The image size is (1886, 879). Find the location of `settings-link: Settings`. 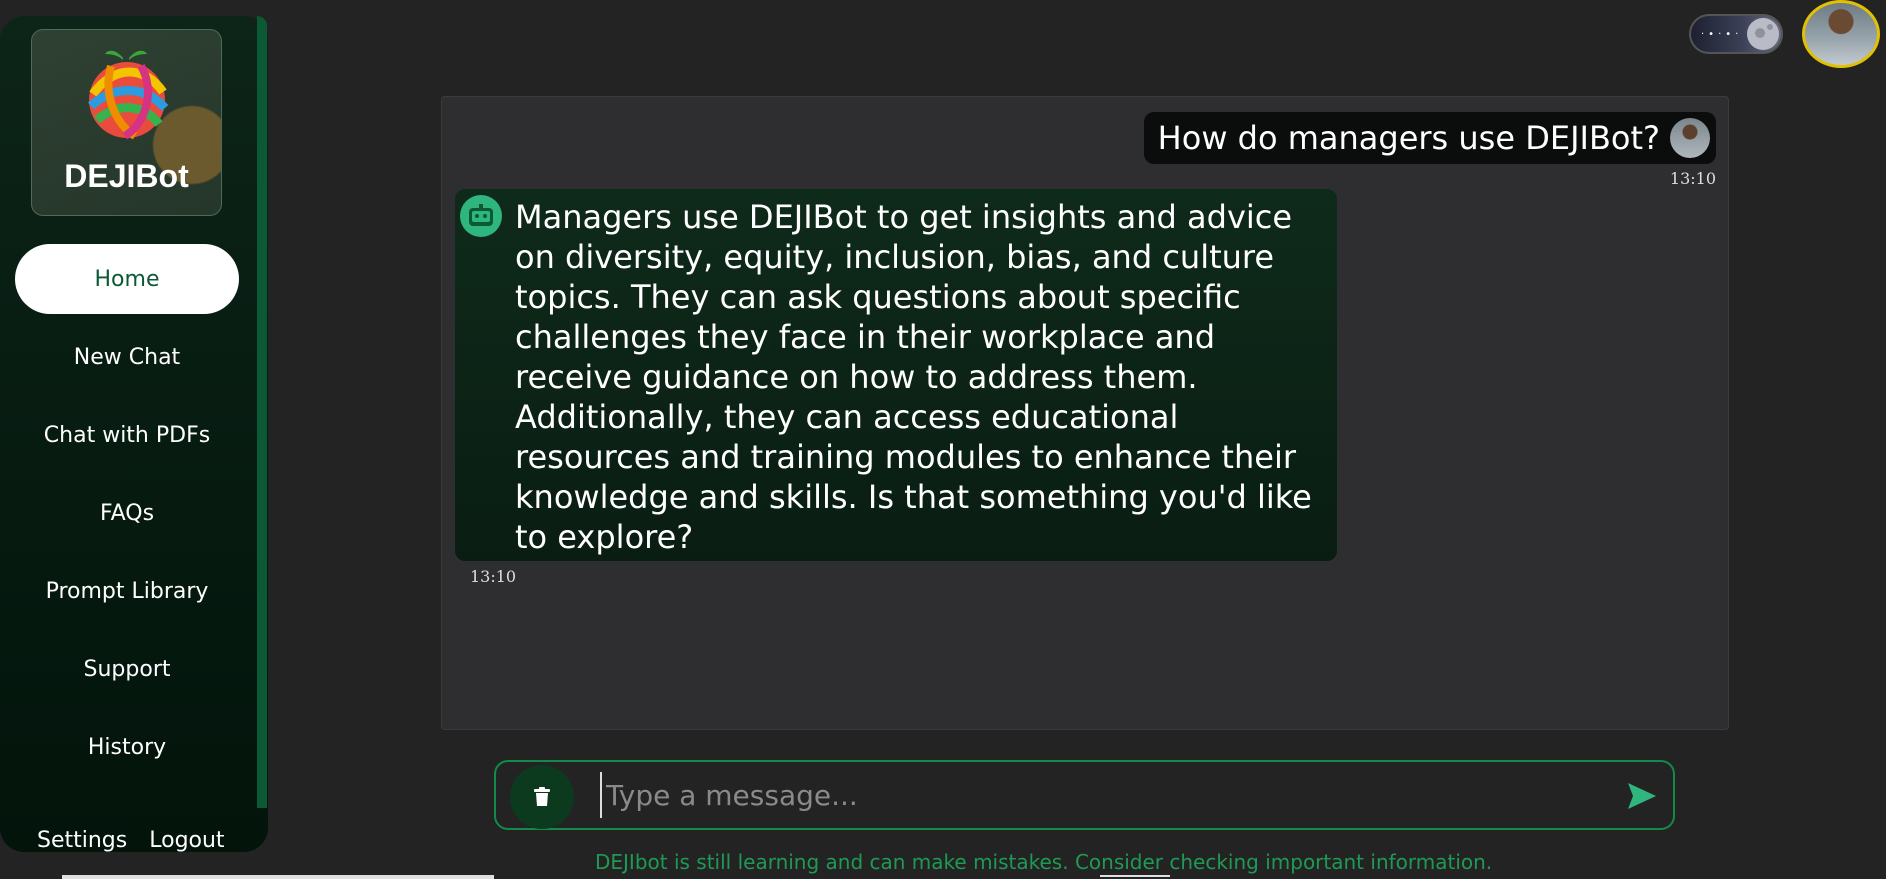

settings-link: Settings is located at coordinates (82, 840).